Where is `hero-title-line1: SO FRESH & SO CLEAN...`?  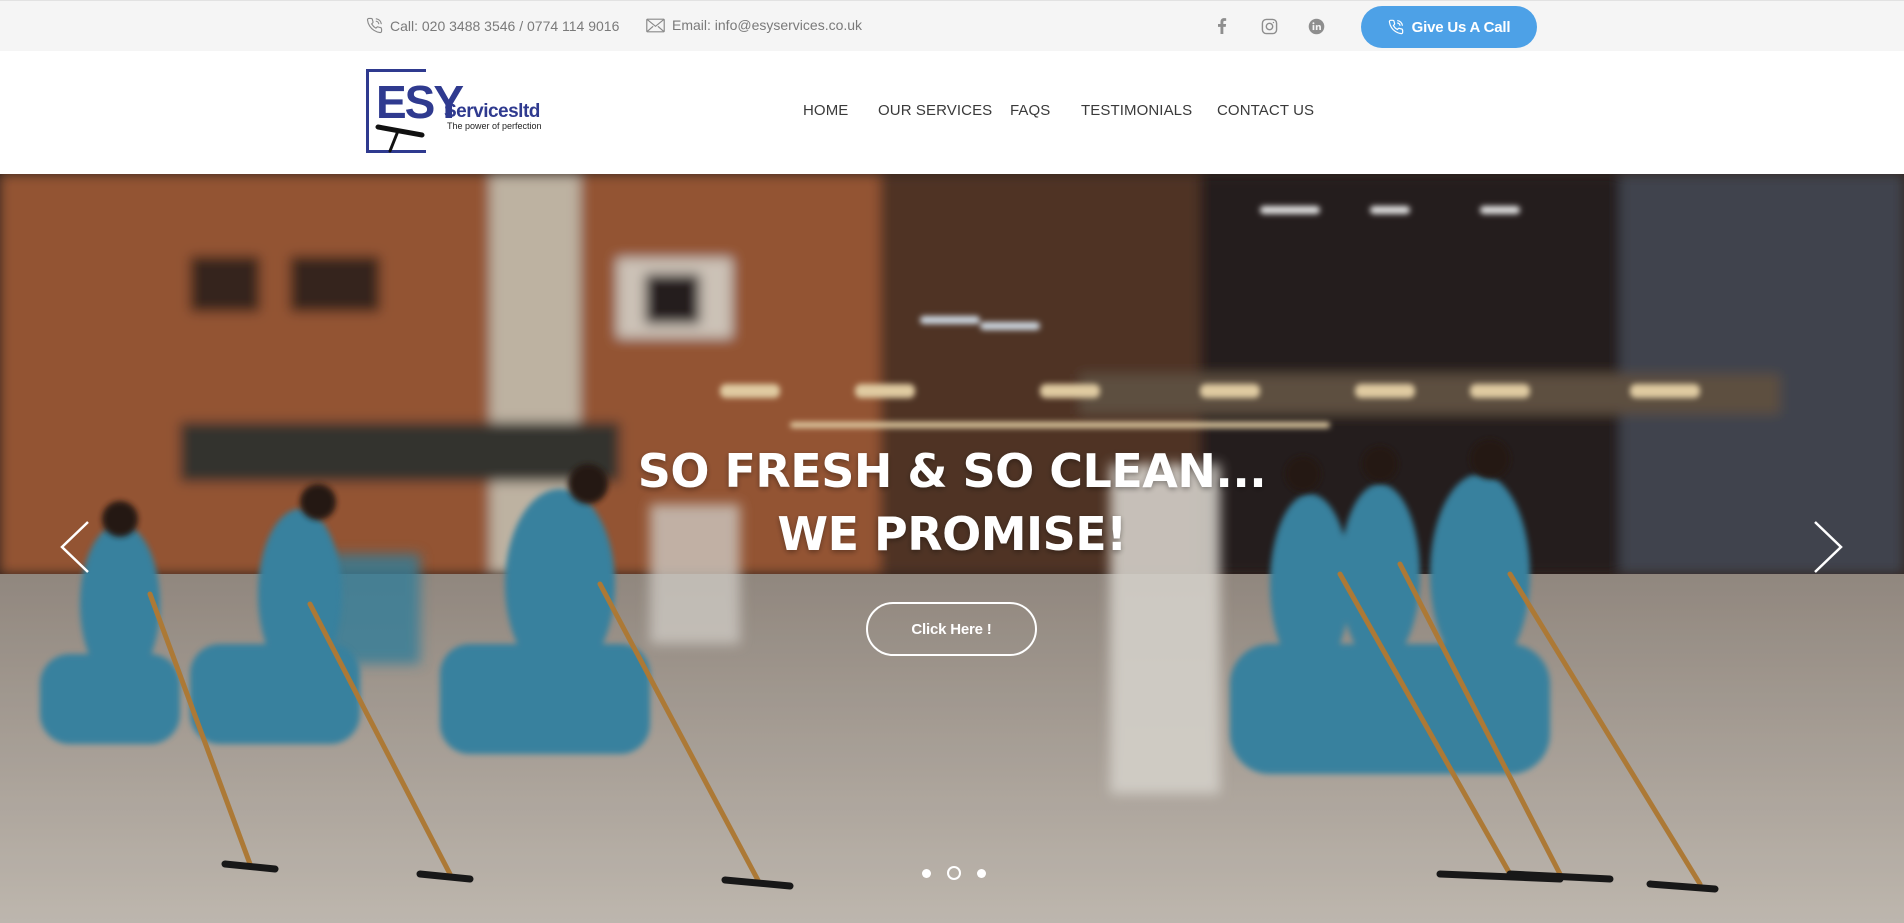
hero-title-line1: SO FRESH & SO CLEAN... is located at coordinates (952, 471).